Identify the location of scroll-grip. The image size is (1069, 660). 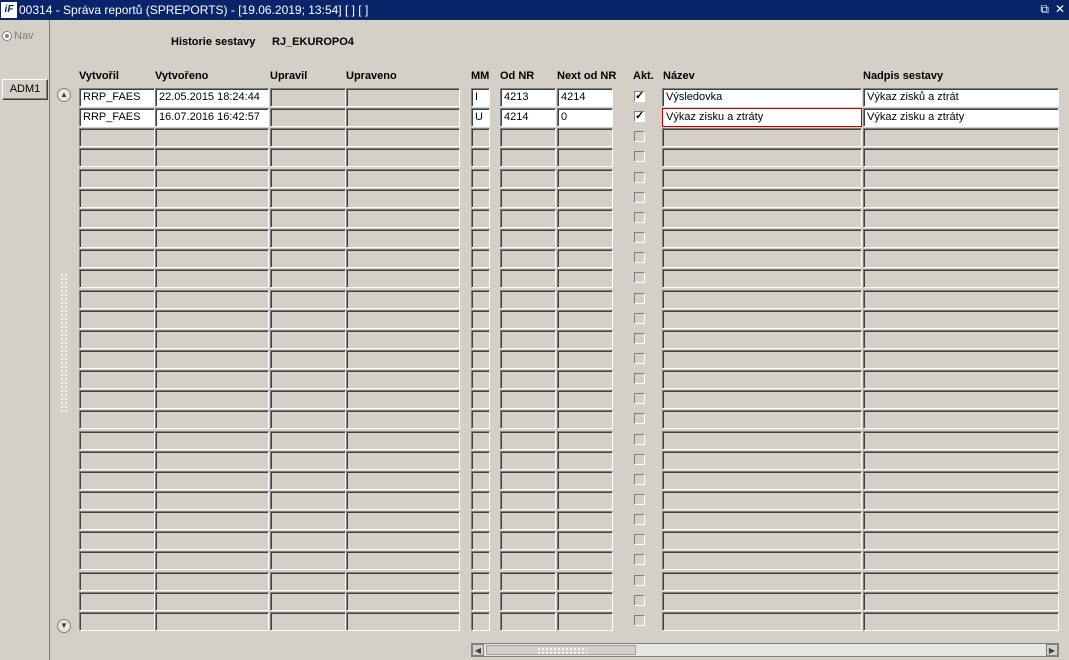
(64, 343).